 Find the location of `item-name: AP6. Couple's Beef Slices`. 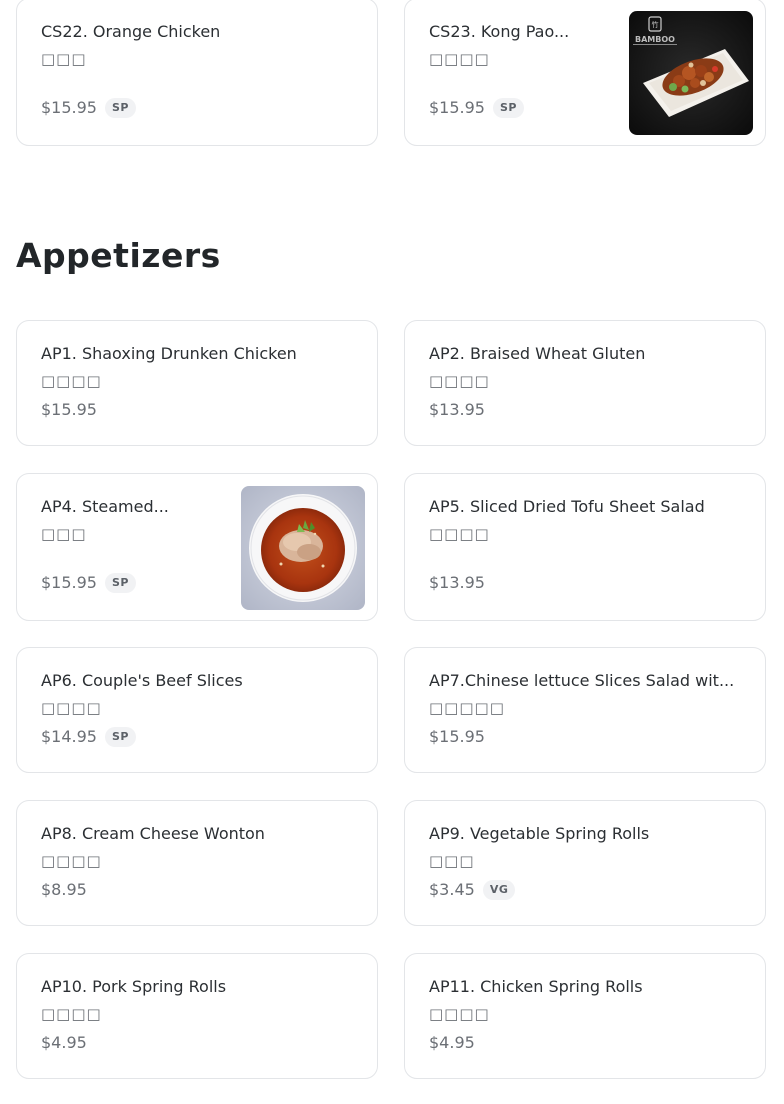

item-name: AP6. Couple's Beef Slices is located at coordinates (142, 680).